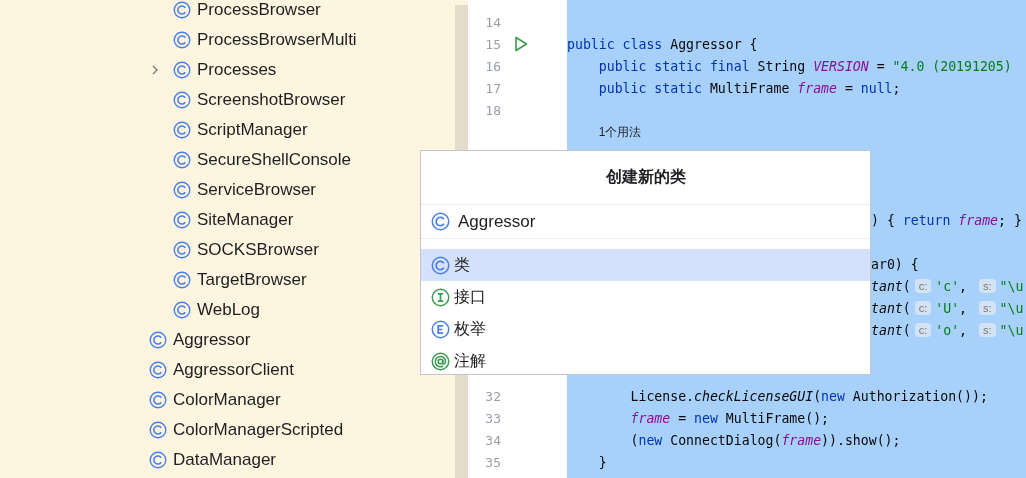 The image size is (1026, 478). Describe the element at coordinates (729, 418) in the screenshot. I see `code-text: frame = new MultiFrame();` at that location.